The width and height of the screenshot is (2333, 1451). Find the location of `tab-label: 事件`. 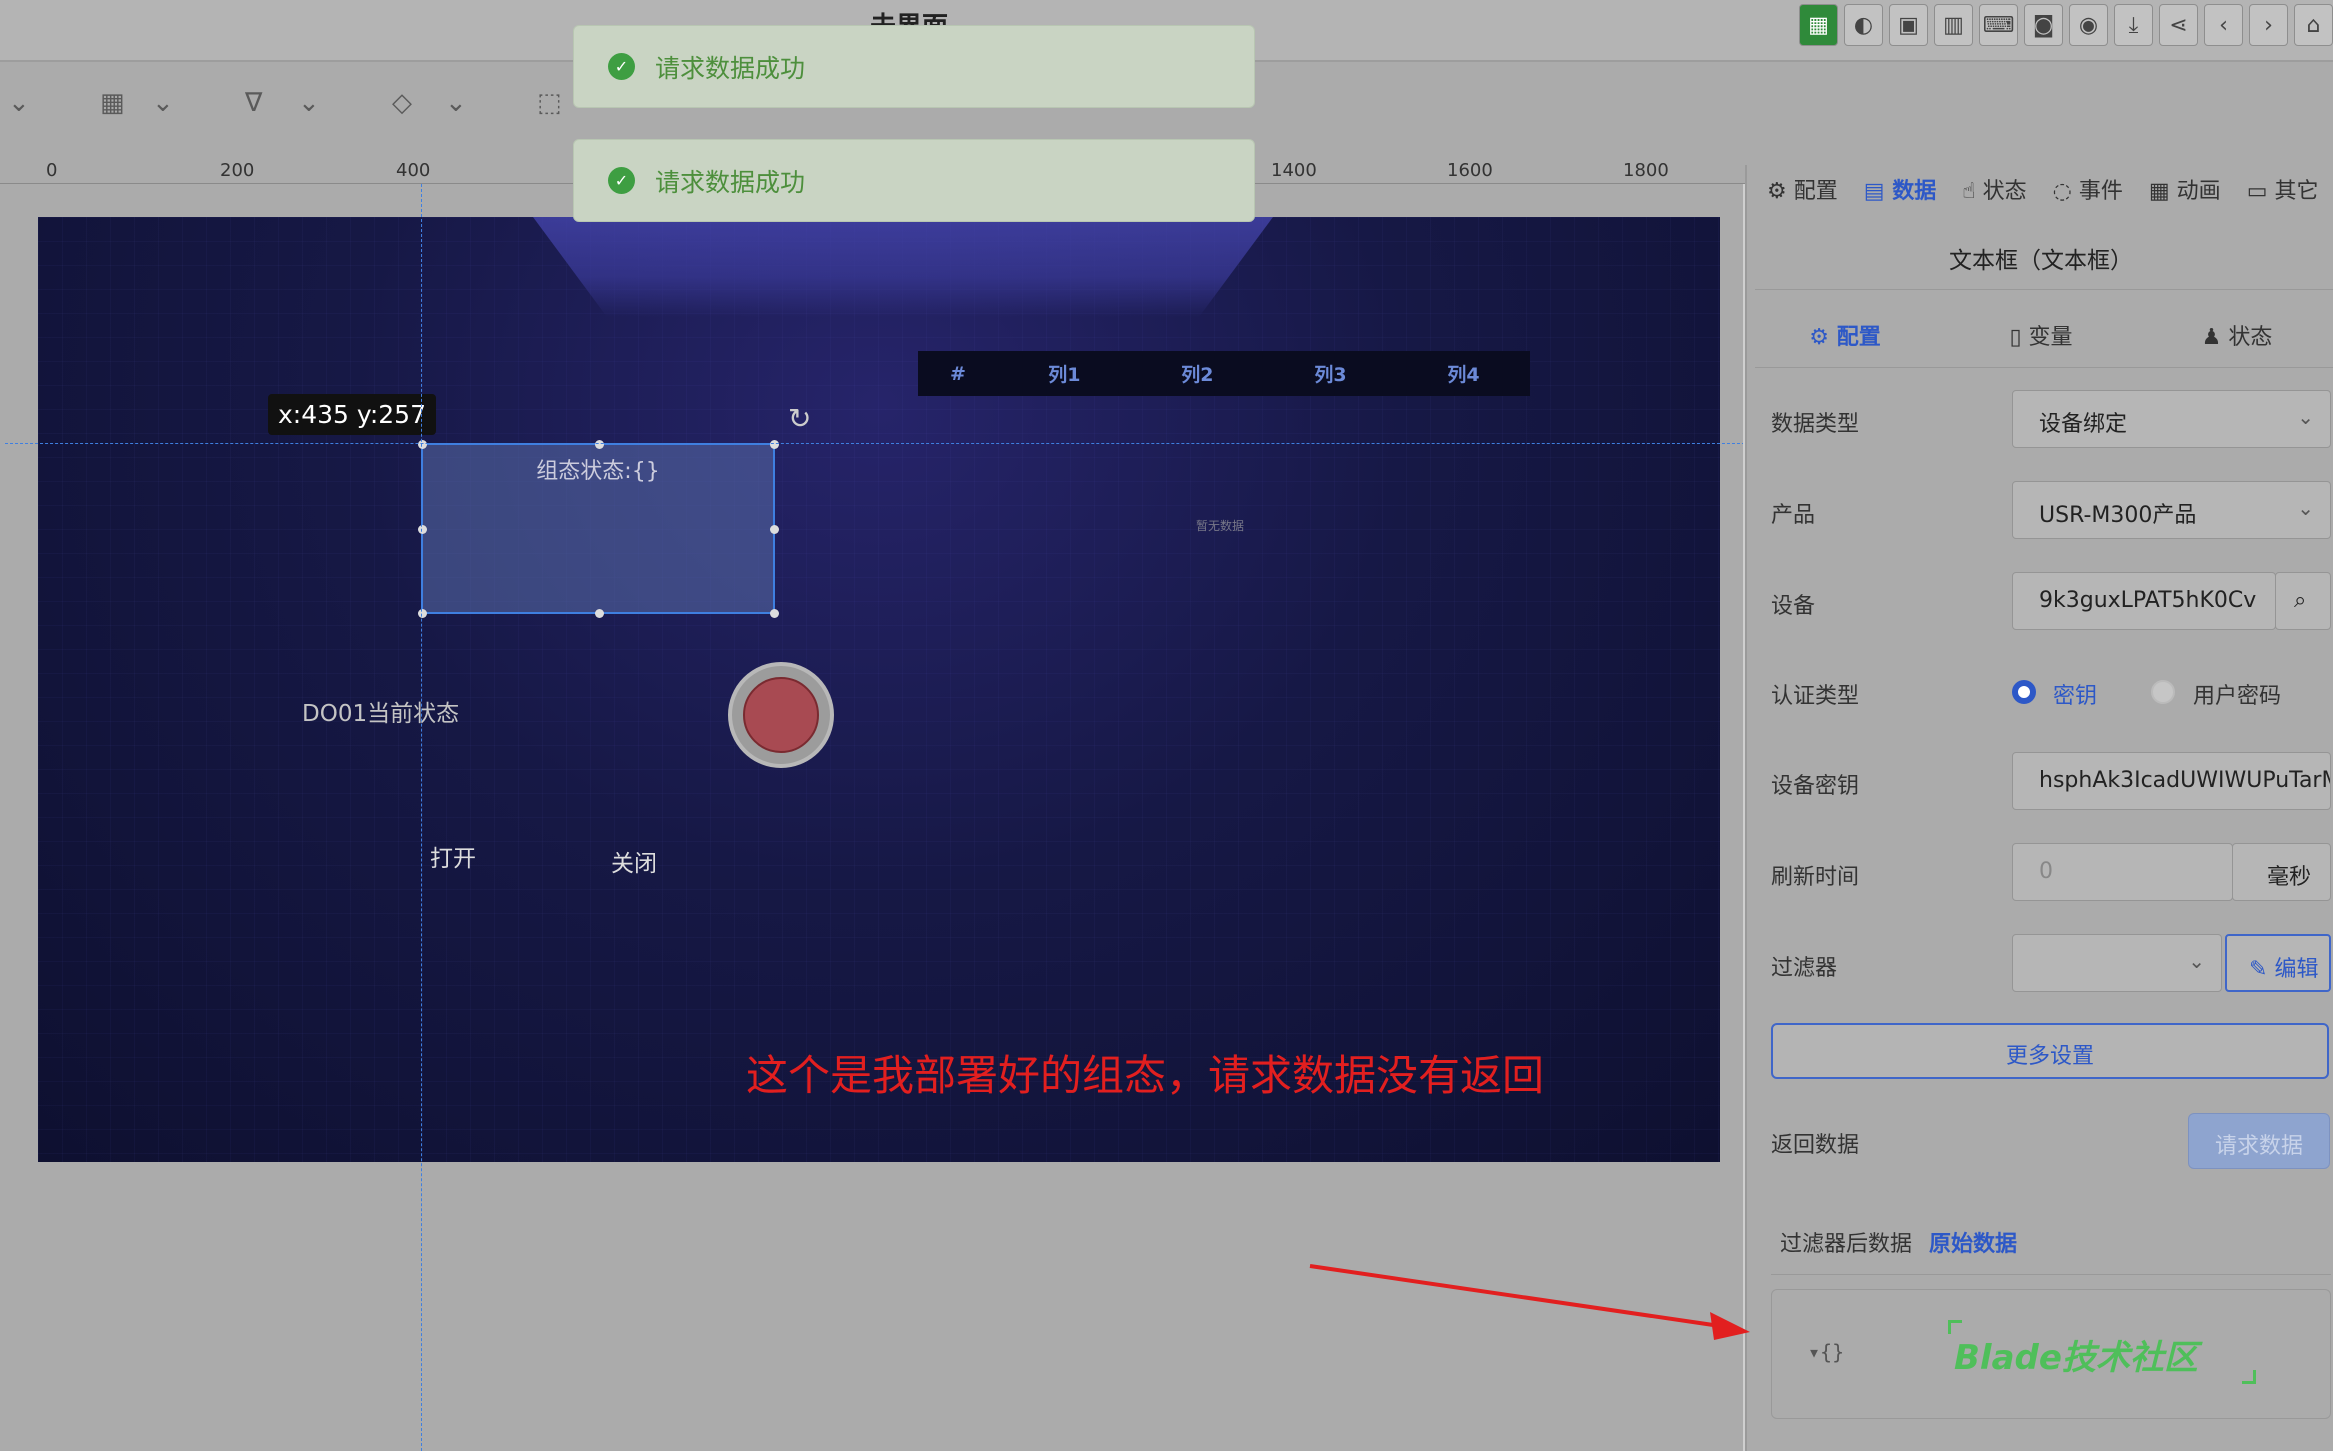

tab-label: 事件 is located at coordinates (2100, 191).